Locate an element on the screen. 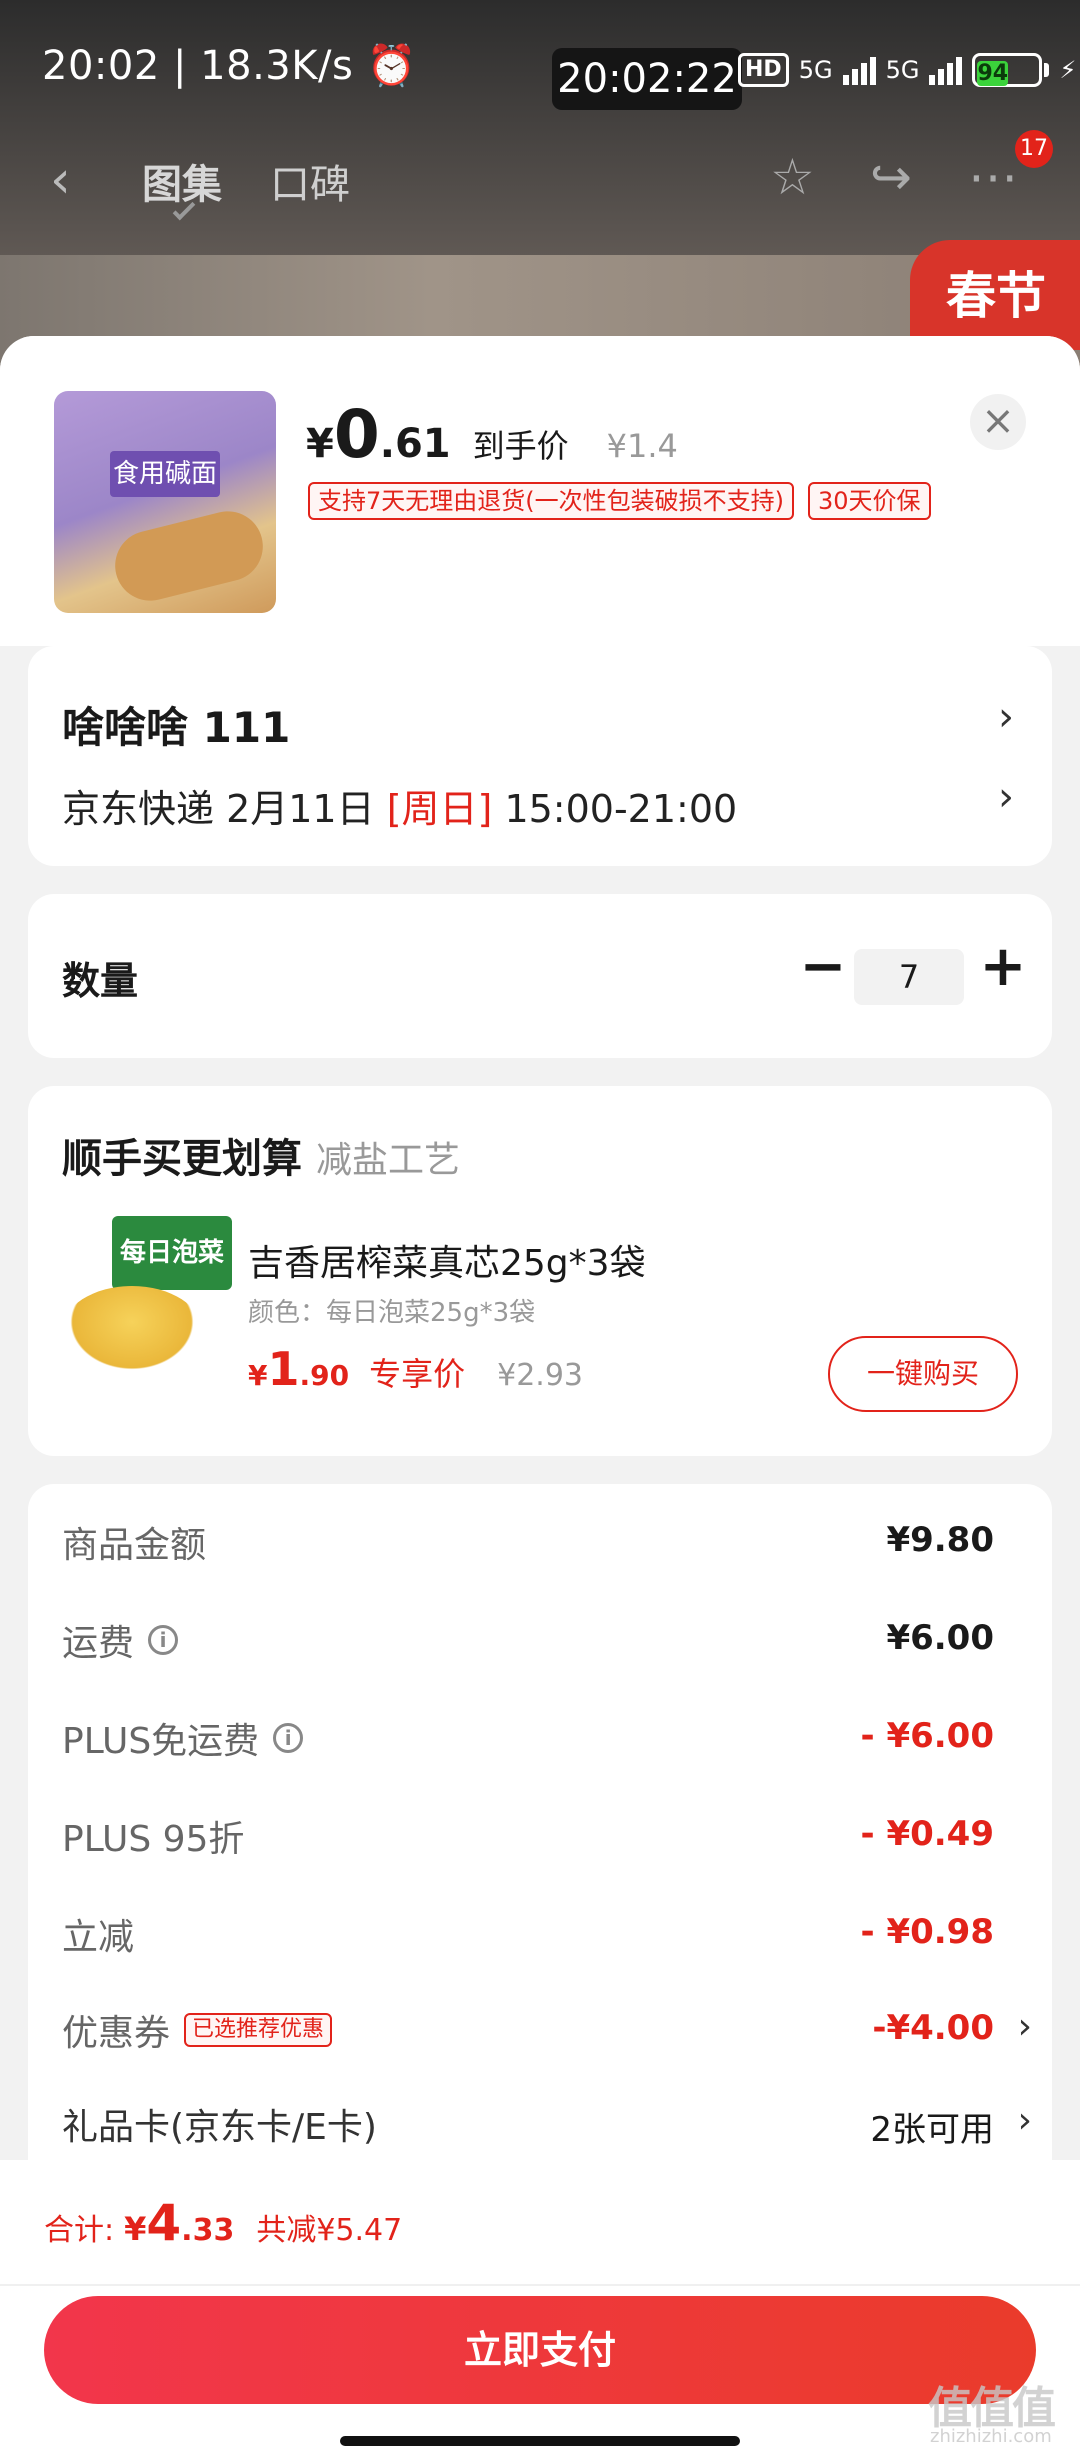  address-chevron-icon: › is located at coordinates (1006, 717).